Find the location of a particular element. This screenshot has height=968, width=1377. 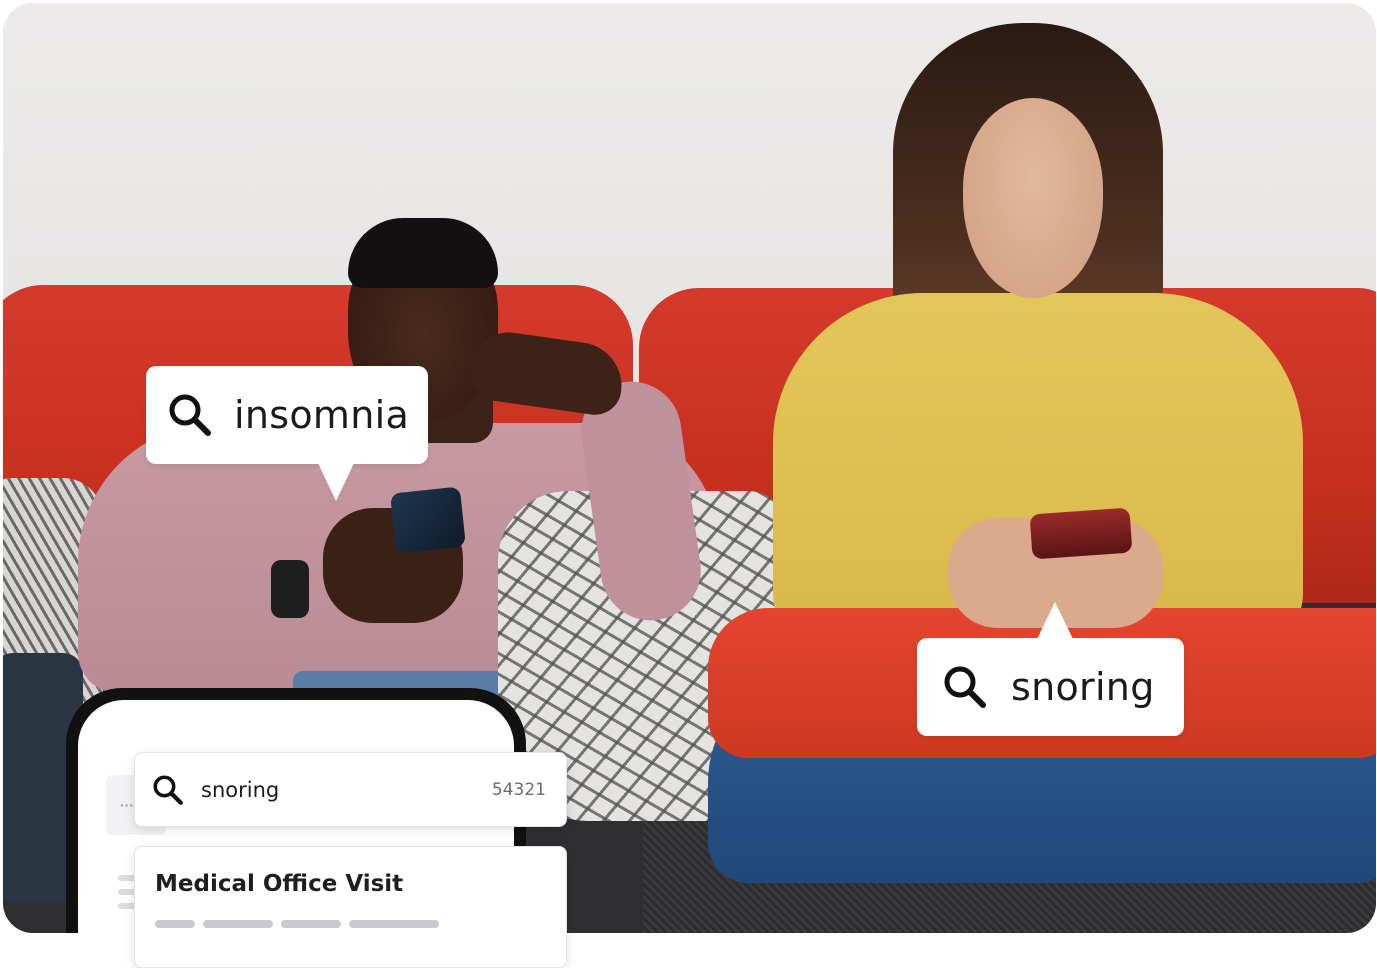

man-phone is located at coordinates (428, 520).